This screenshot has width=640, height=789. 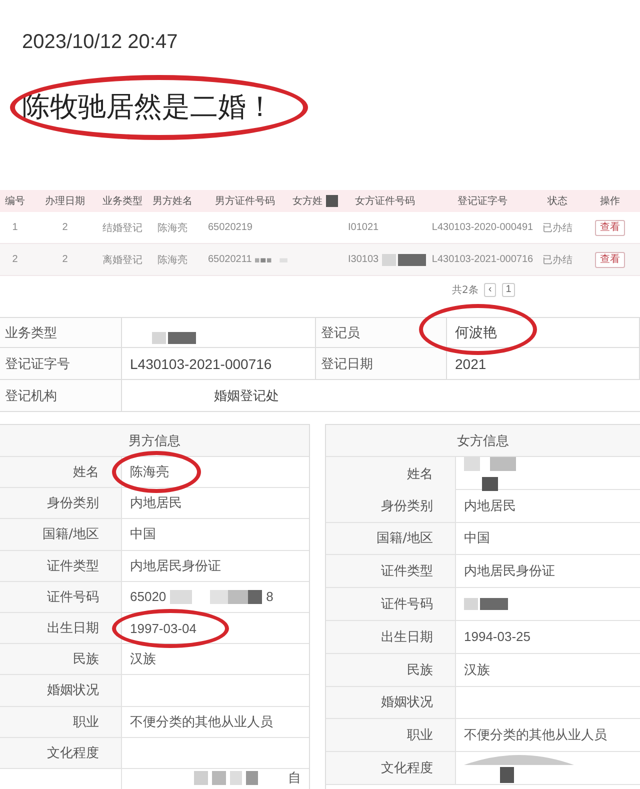 I want to click on field-value: 何波艳, so click(x=476, y=332).